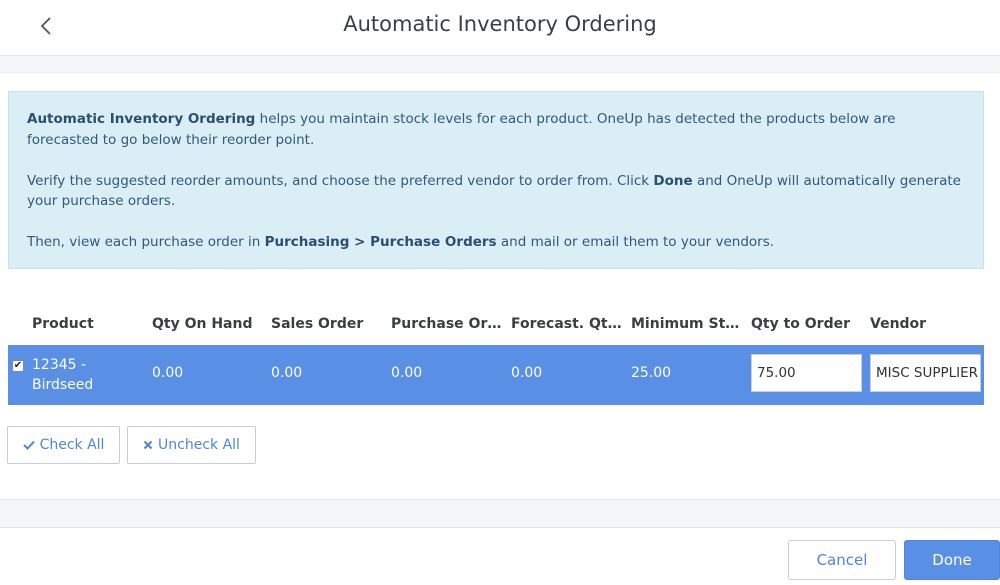  I want to click on product-code: 12345 -, so click(59, 365).